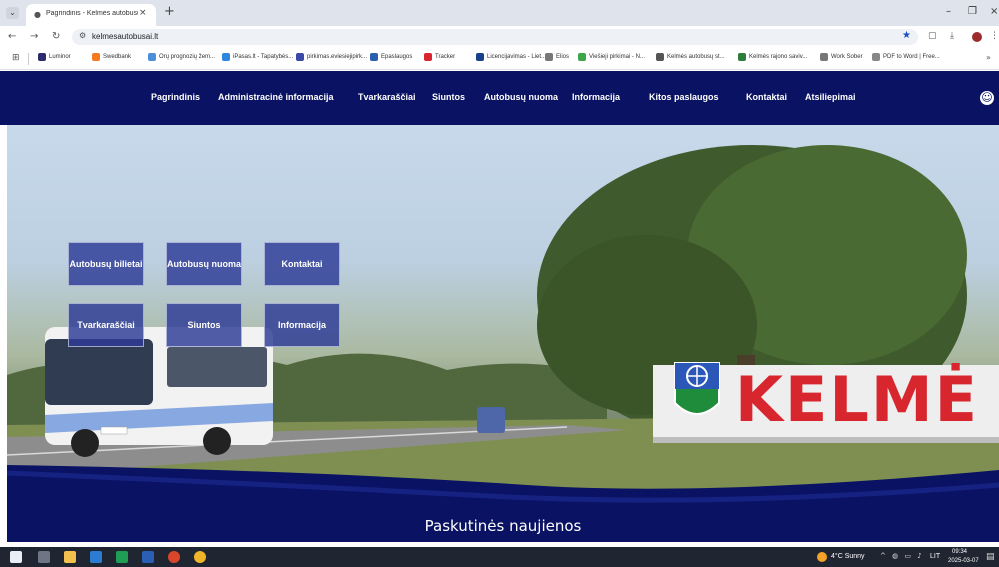 This screenshot has height=567, width=999. Describe the element at coordinates (952, 36) in the screenshot. I see `download-icon: ⤓` at that location.